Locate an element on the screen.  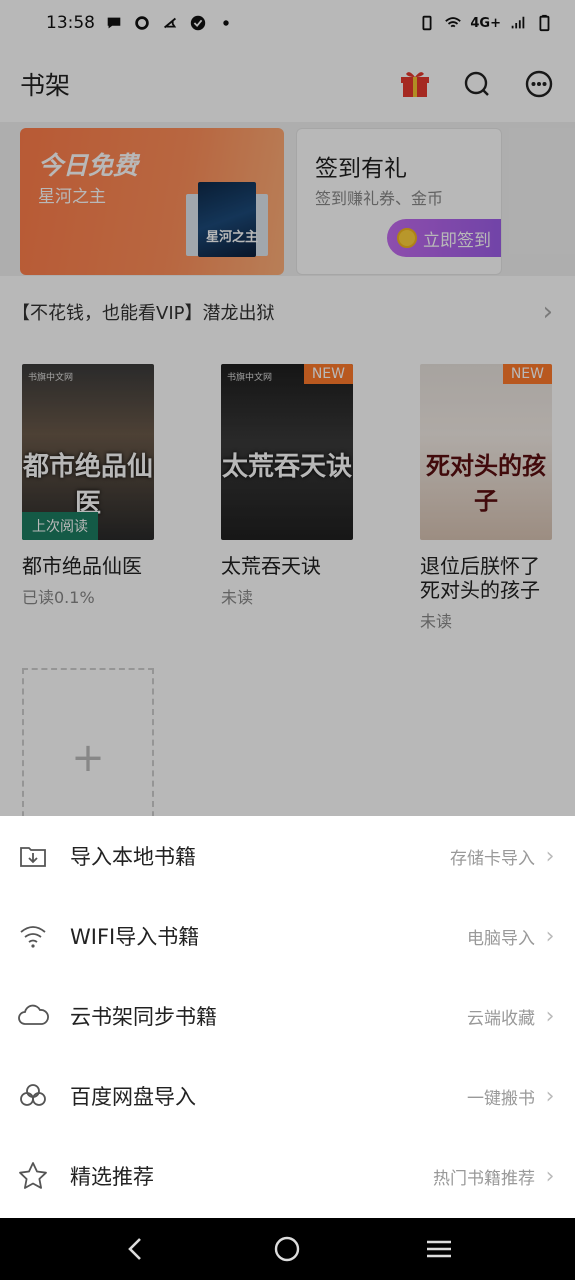
row-label: 精选推荐 is located at coordinates (112, 1177).